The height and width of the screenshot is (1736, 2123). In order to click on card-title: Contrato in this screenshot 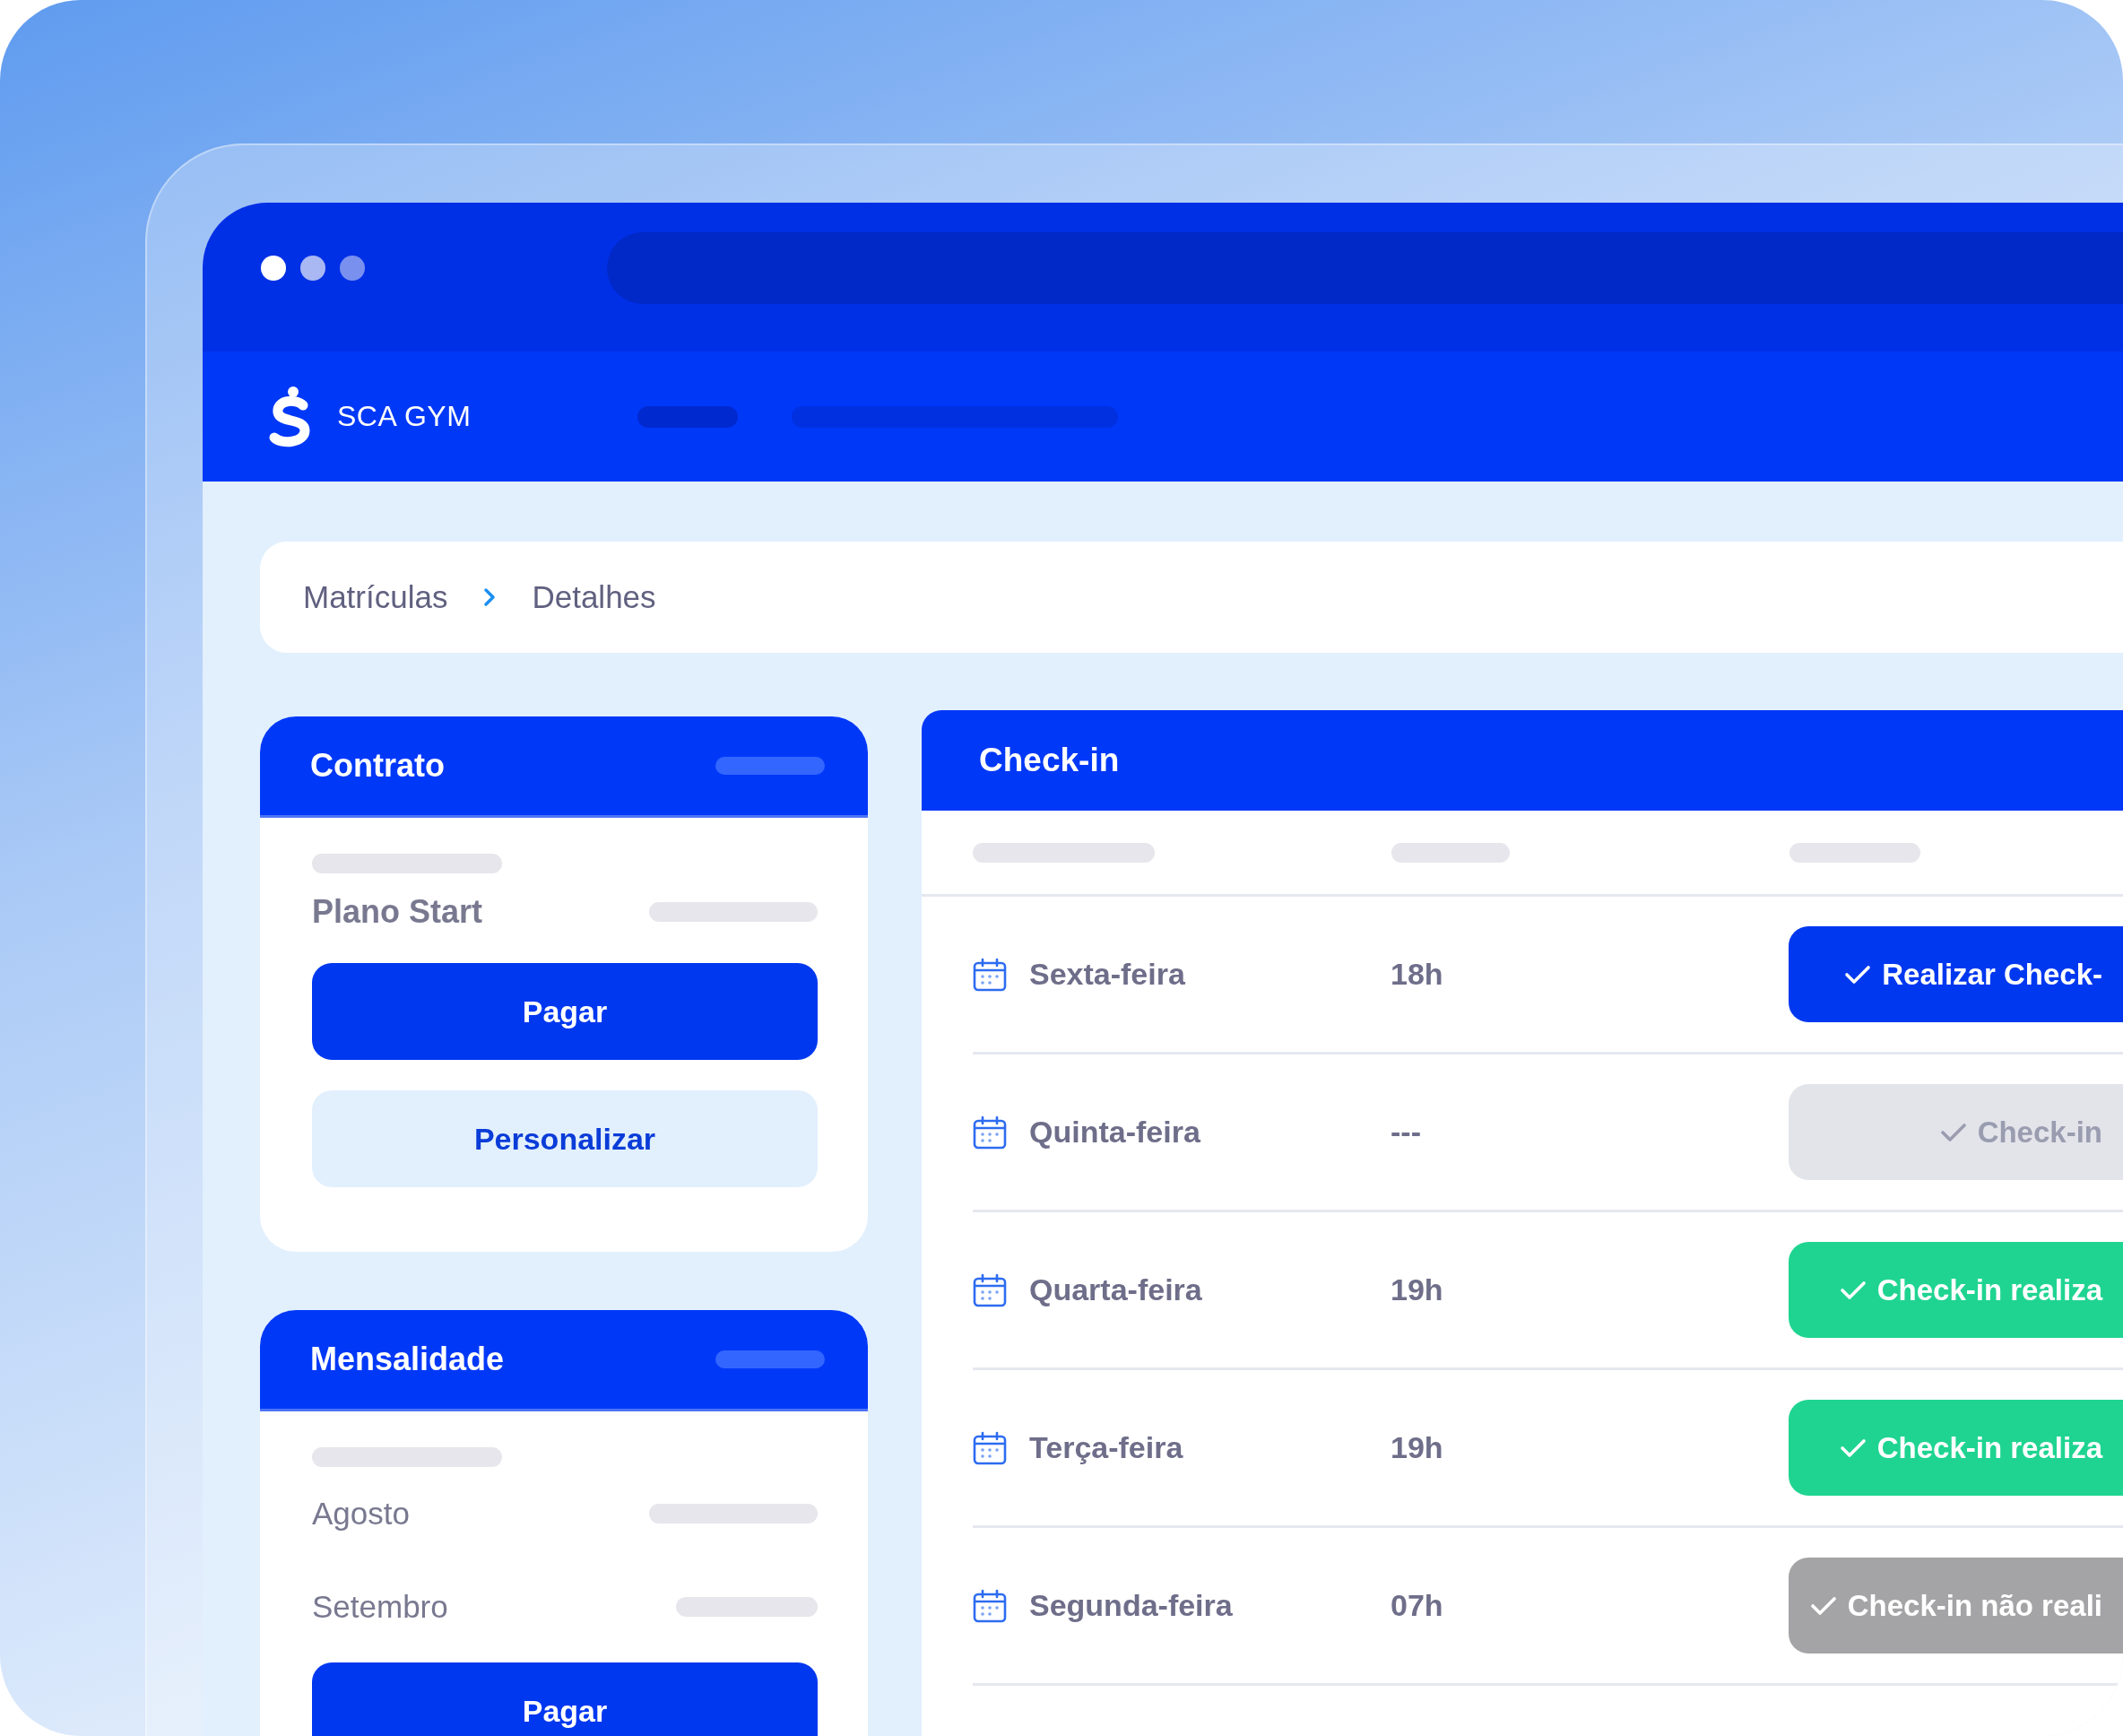, I will do `click(377, 766)`.